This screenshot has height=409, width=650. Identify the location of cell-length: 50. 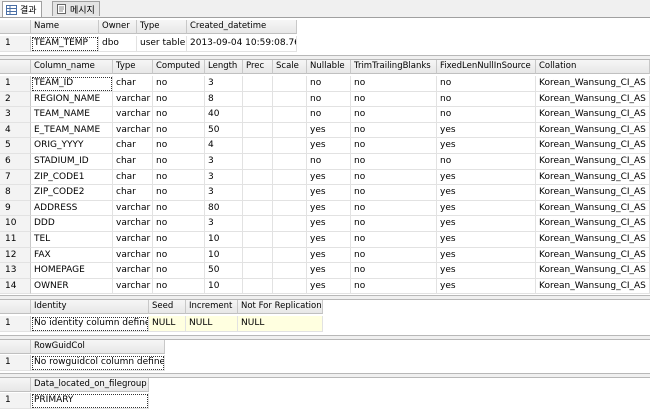
(224, 271).